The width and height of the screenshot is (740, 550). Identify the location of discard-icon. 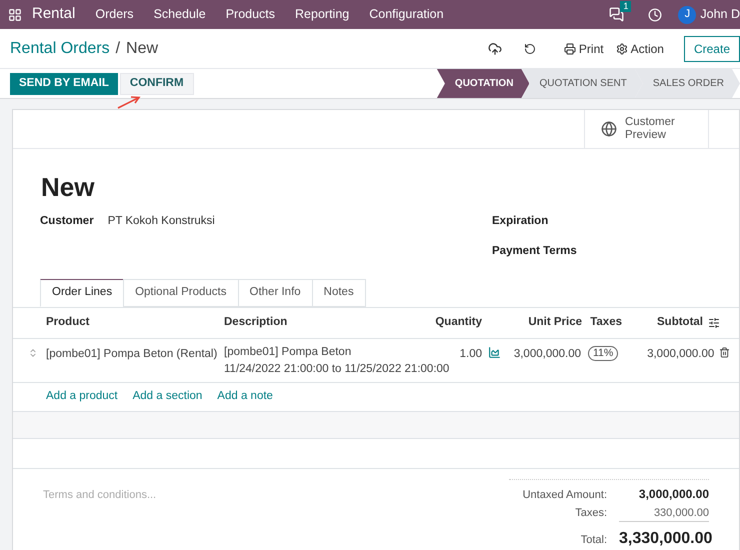
(530, 48).